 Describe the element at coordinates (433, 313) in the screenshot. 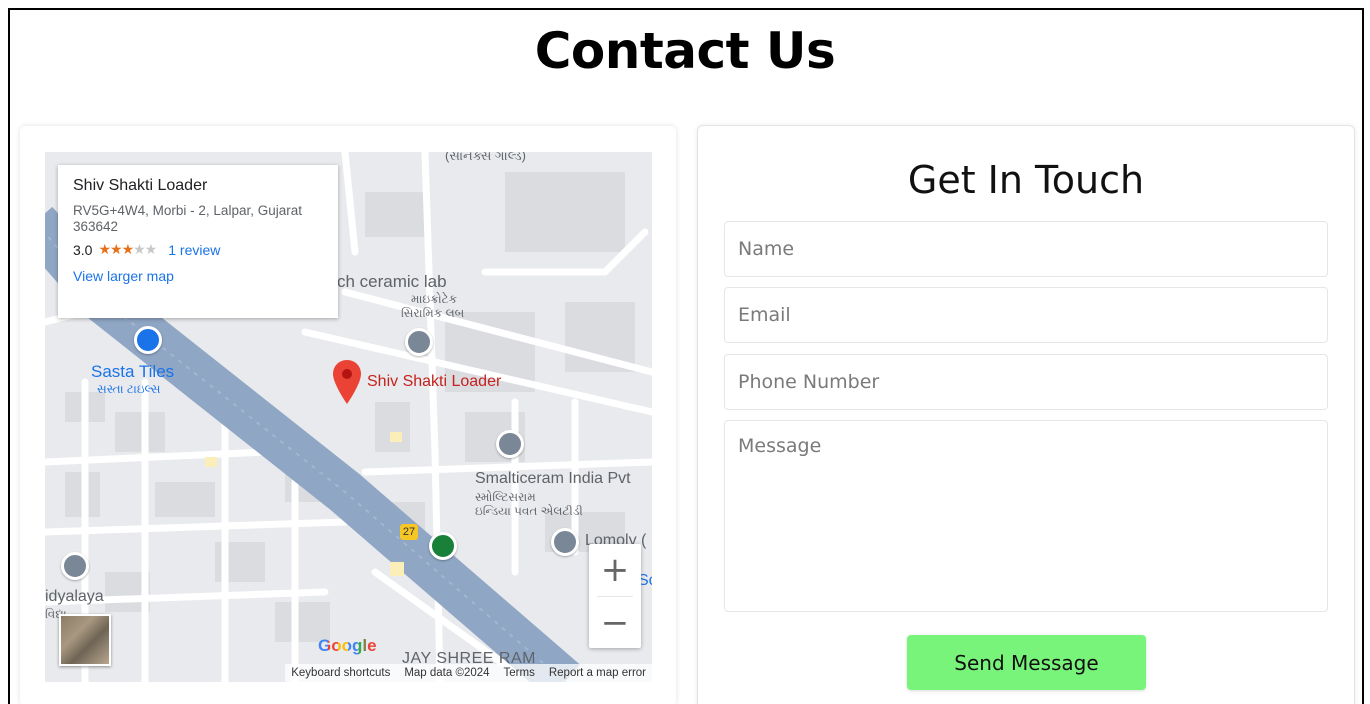

I see `map-label: સિરામિક લબ` at that location.